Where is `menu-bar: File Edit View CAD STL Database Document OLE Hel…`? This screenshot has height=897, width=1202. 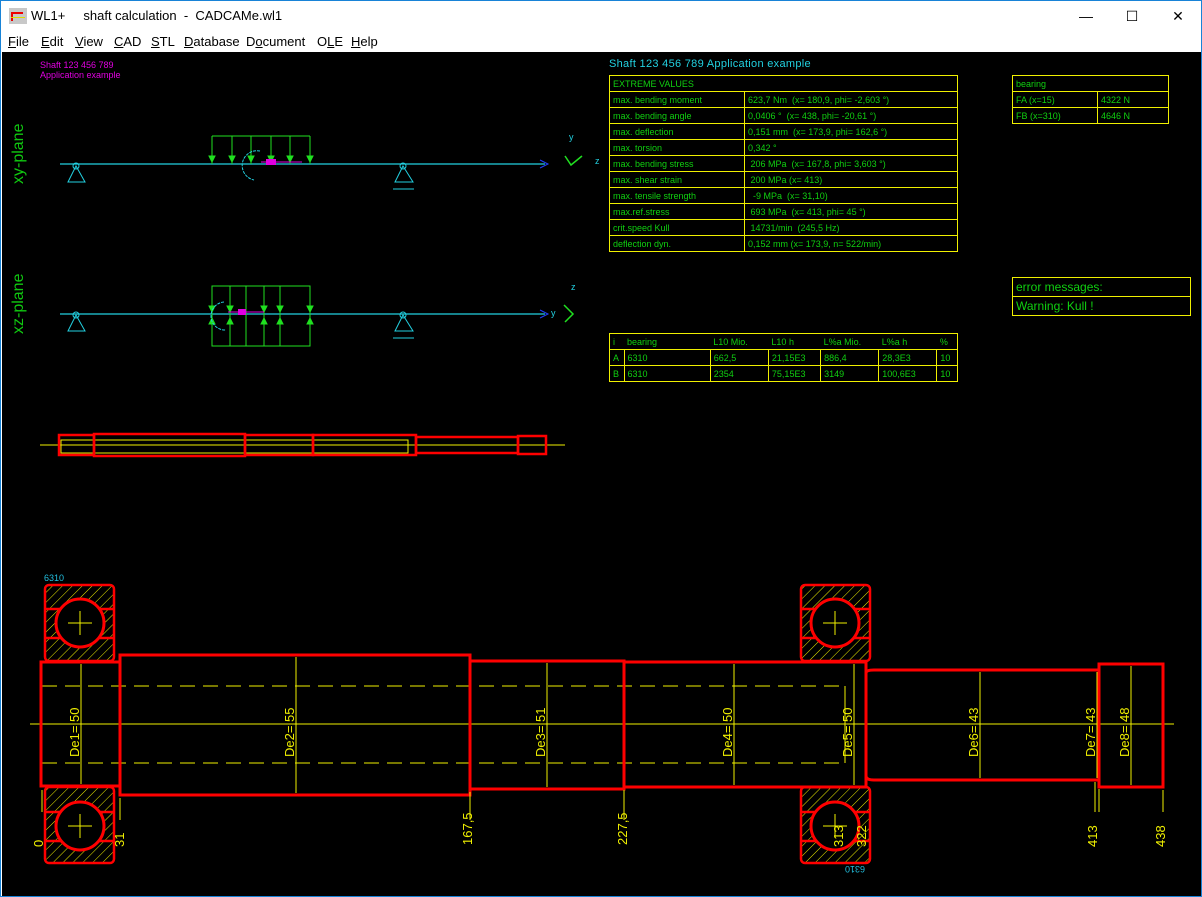 menu-bar: File Edit View CAD STL Database Document OLE Hel… is located at coordinates (601, 41).